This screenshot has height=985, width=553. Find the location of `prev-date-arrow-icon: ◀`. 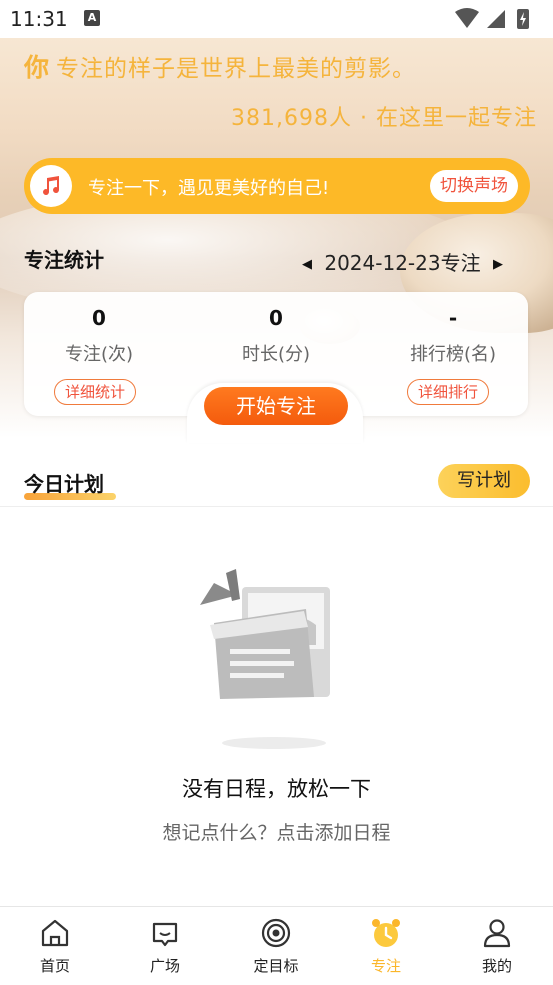

prev-date-arrow-icon: ◀ is located at coordinates (307, 264).